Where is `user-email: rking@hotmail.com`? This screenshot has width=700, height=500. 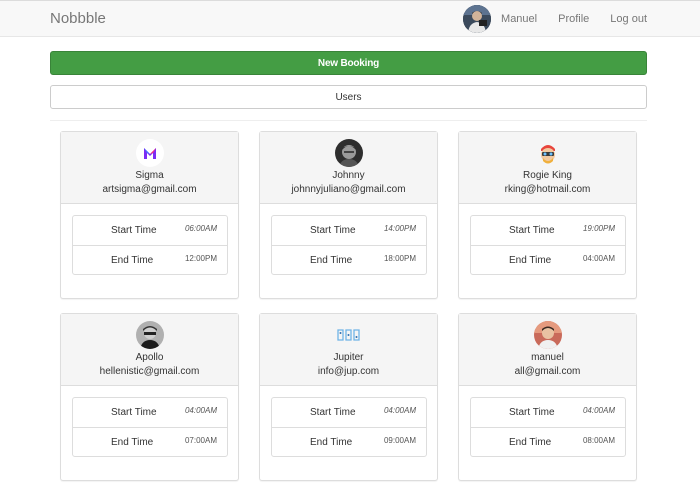 user-email: rking@hotmail.com is located at coordinates (547, 189).